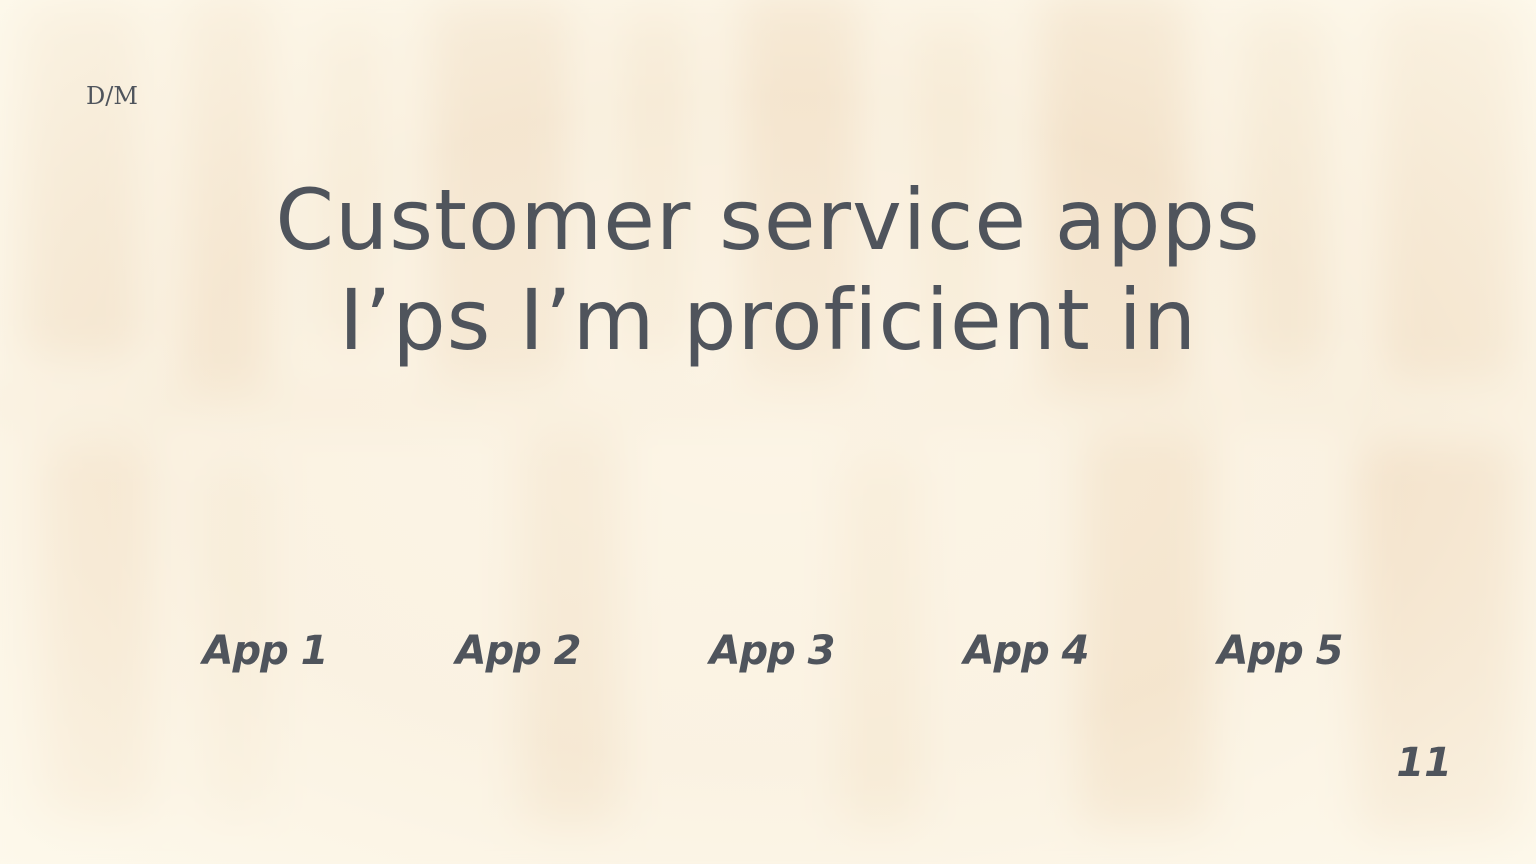  What do you see at coordinates (1026, 651) in the screenshot?
I see `app-item: App 4` at bounding box center [1026, 651].